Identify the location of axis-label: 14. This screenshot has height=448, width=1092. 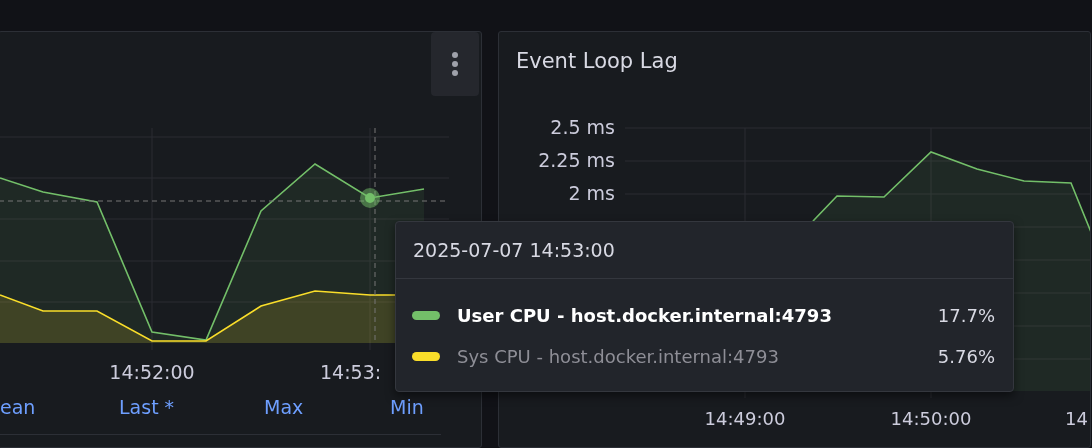
(1076, 418).